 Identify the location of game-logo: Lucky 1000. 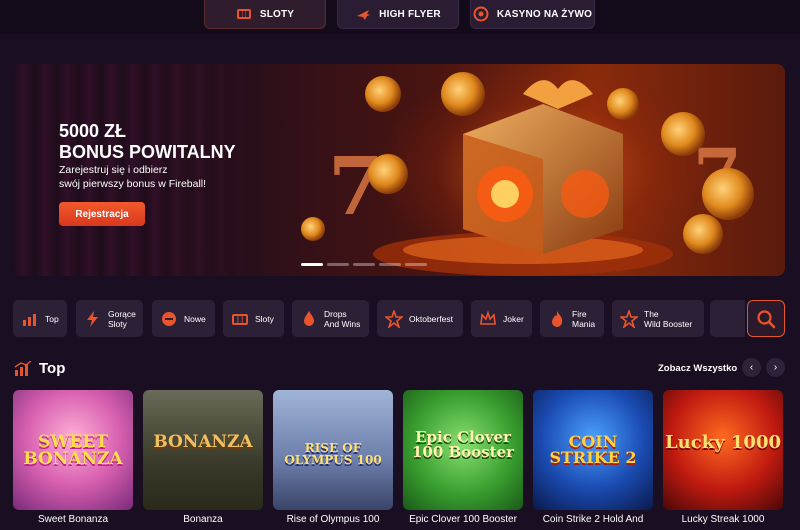
(723, 442).